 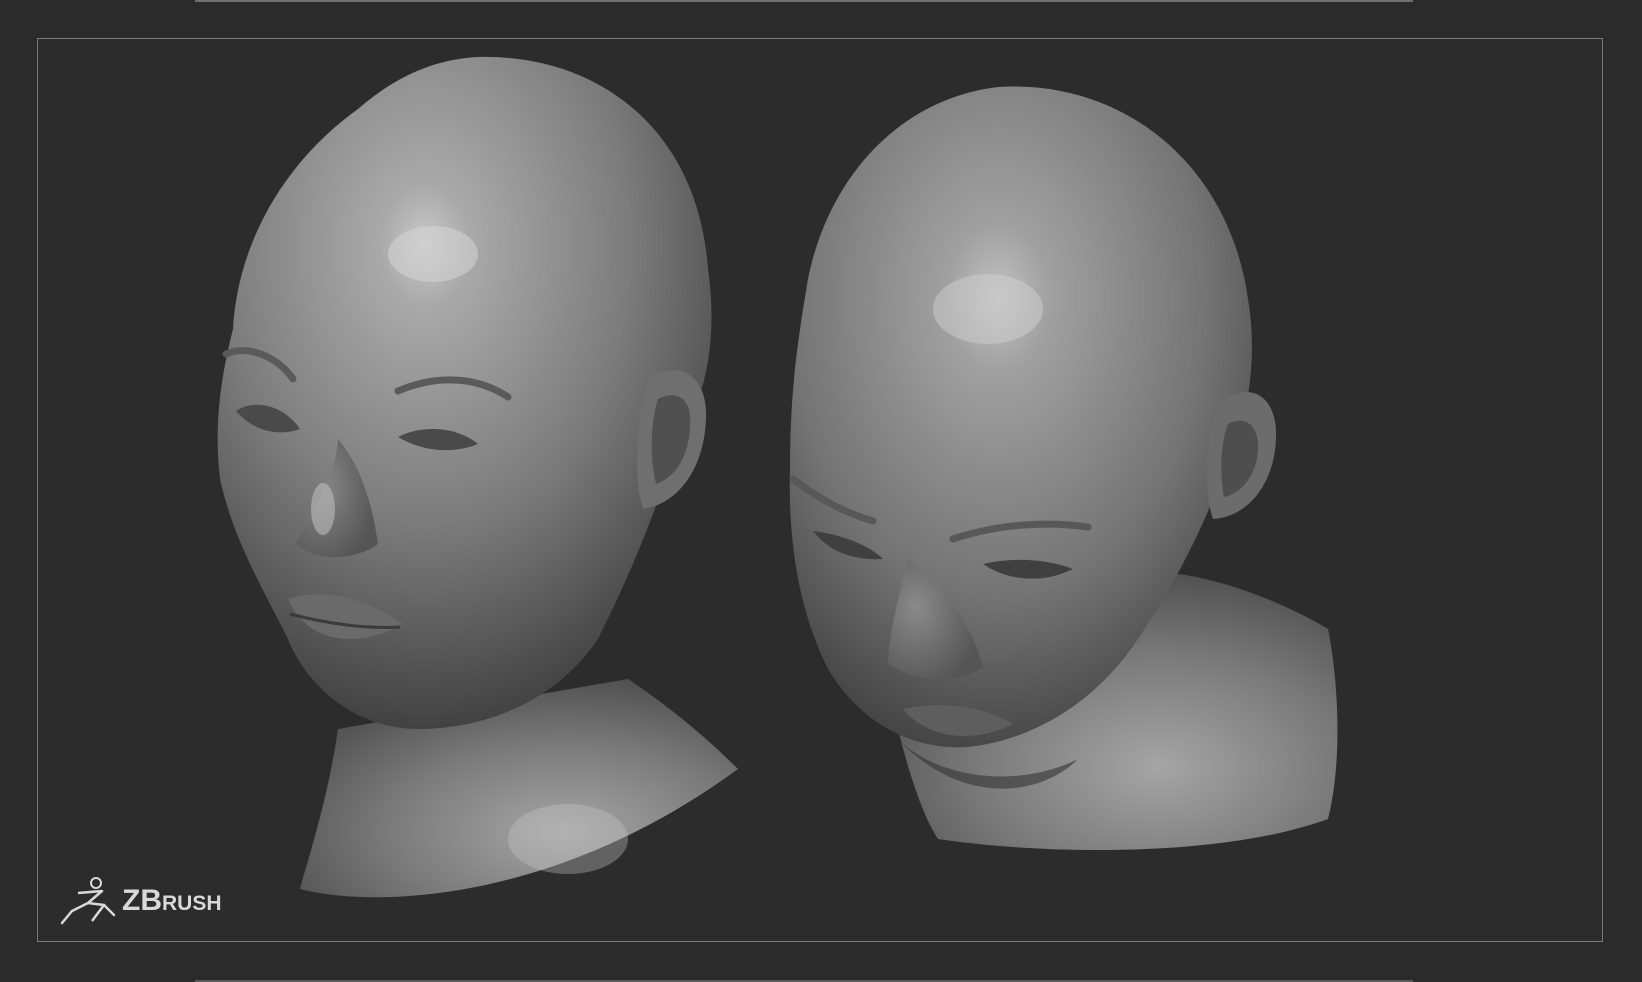 I want to click on top-divider, so click(x=804, y=1).